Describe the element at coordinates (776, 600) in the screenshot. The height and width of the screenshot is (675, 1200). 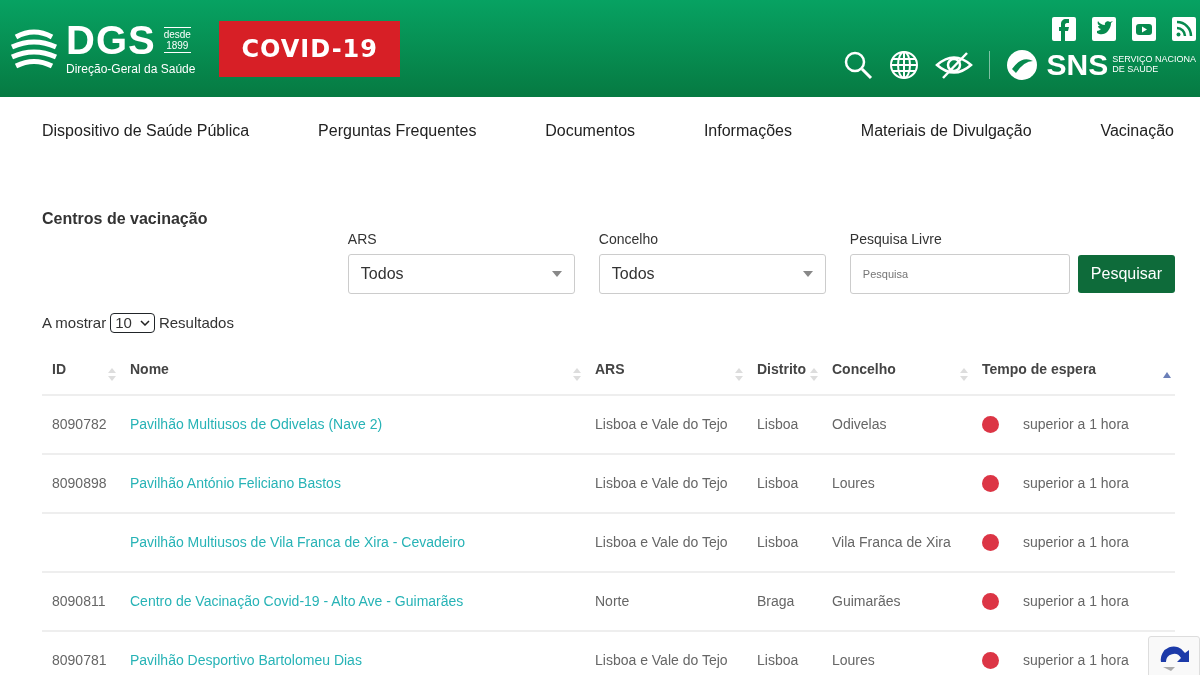
I see `table-cell: Braga` at that location.